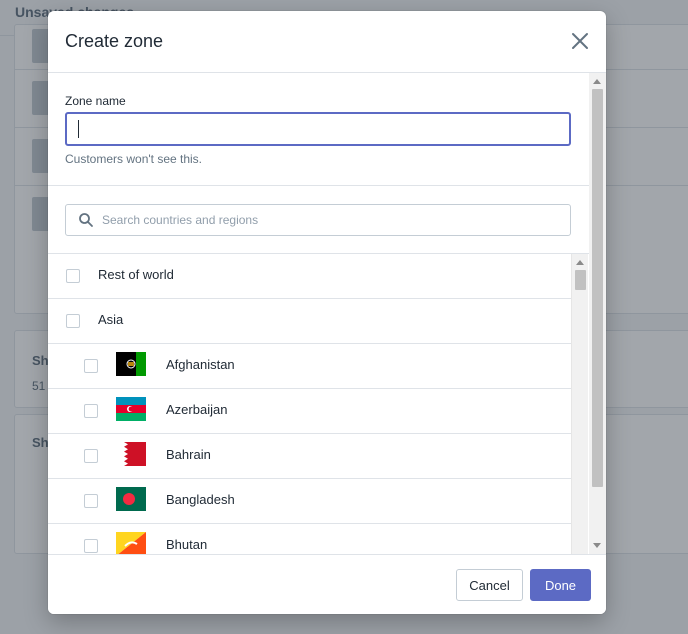  Describe the element at coordinates (197, 409) in the screenshot. I see `country-label: Azerbaijan` at that location.